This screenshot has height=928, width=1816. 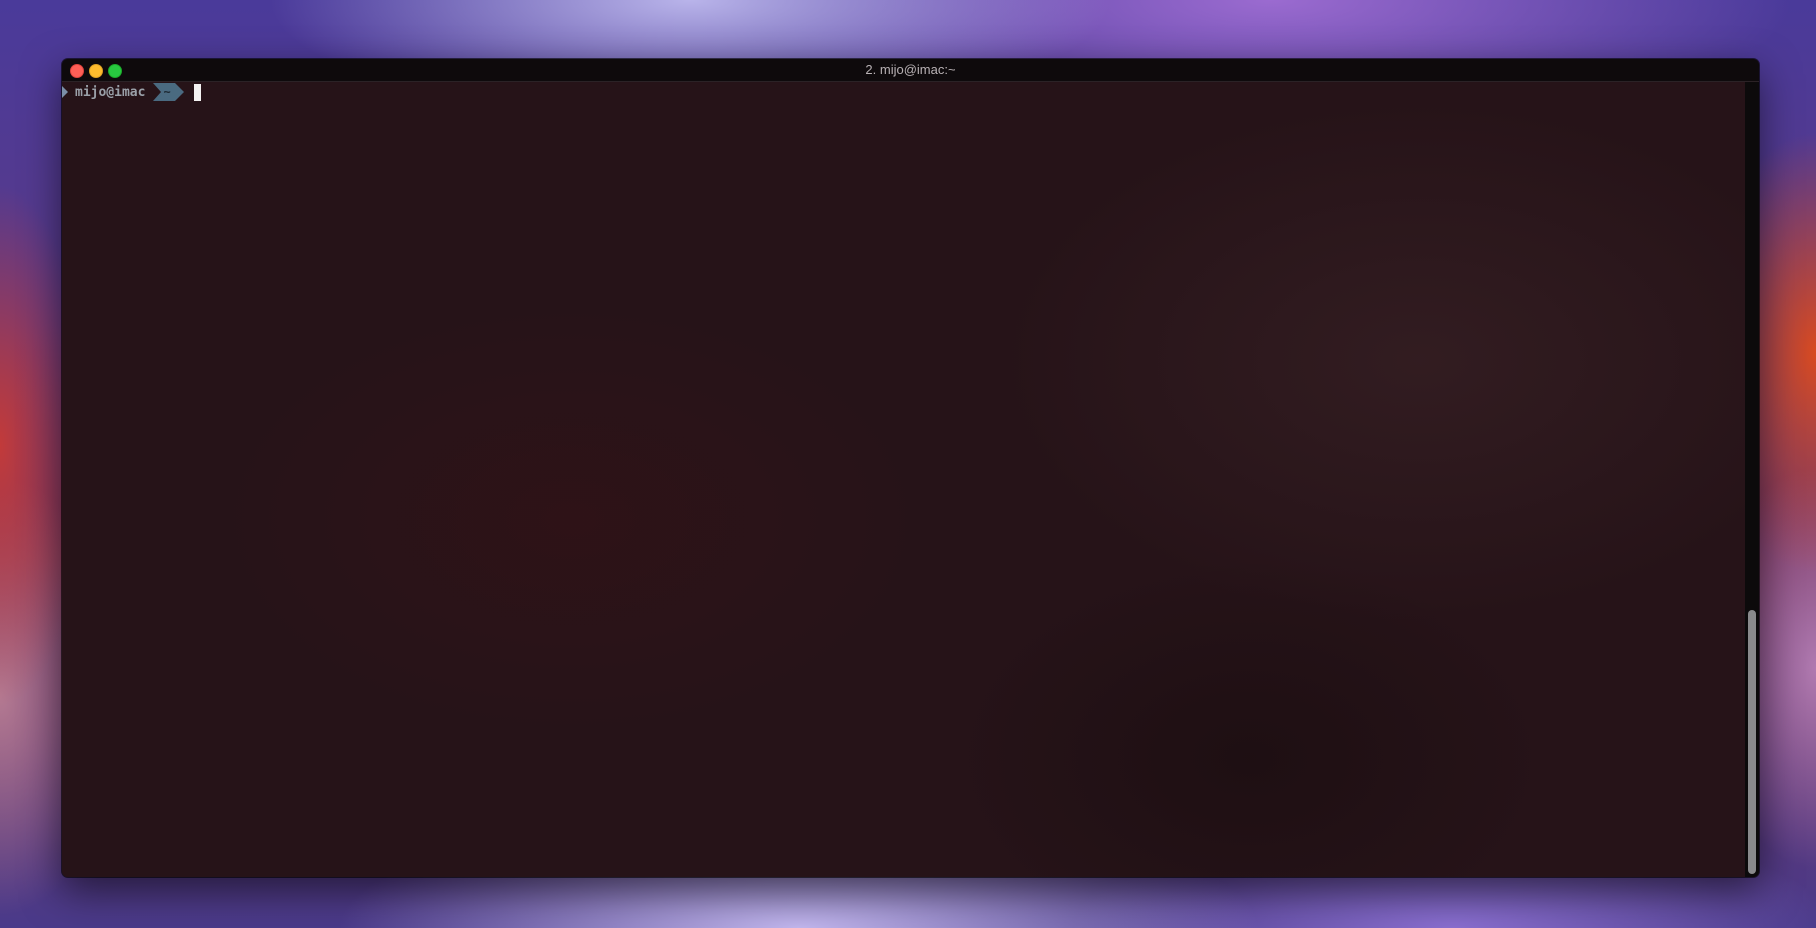 I want to click on prompt-directory-segment: ~, so click(x=168, y=92).